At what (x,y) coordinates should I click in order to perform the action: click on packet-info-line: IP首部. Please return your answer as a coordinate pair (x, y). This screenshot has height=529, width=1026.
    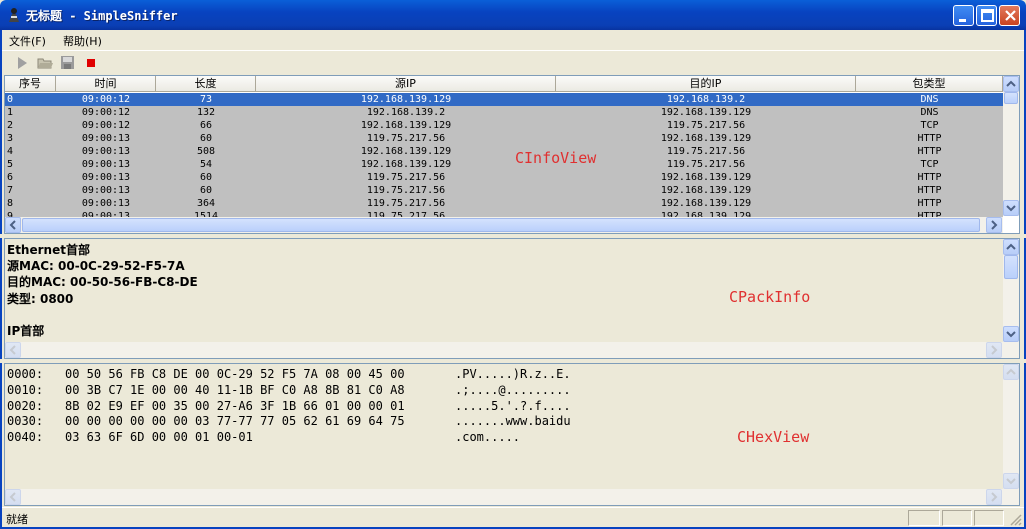
    Looking at the image, I should click on (26, 331).